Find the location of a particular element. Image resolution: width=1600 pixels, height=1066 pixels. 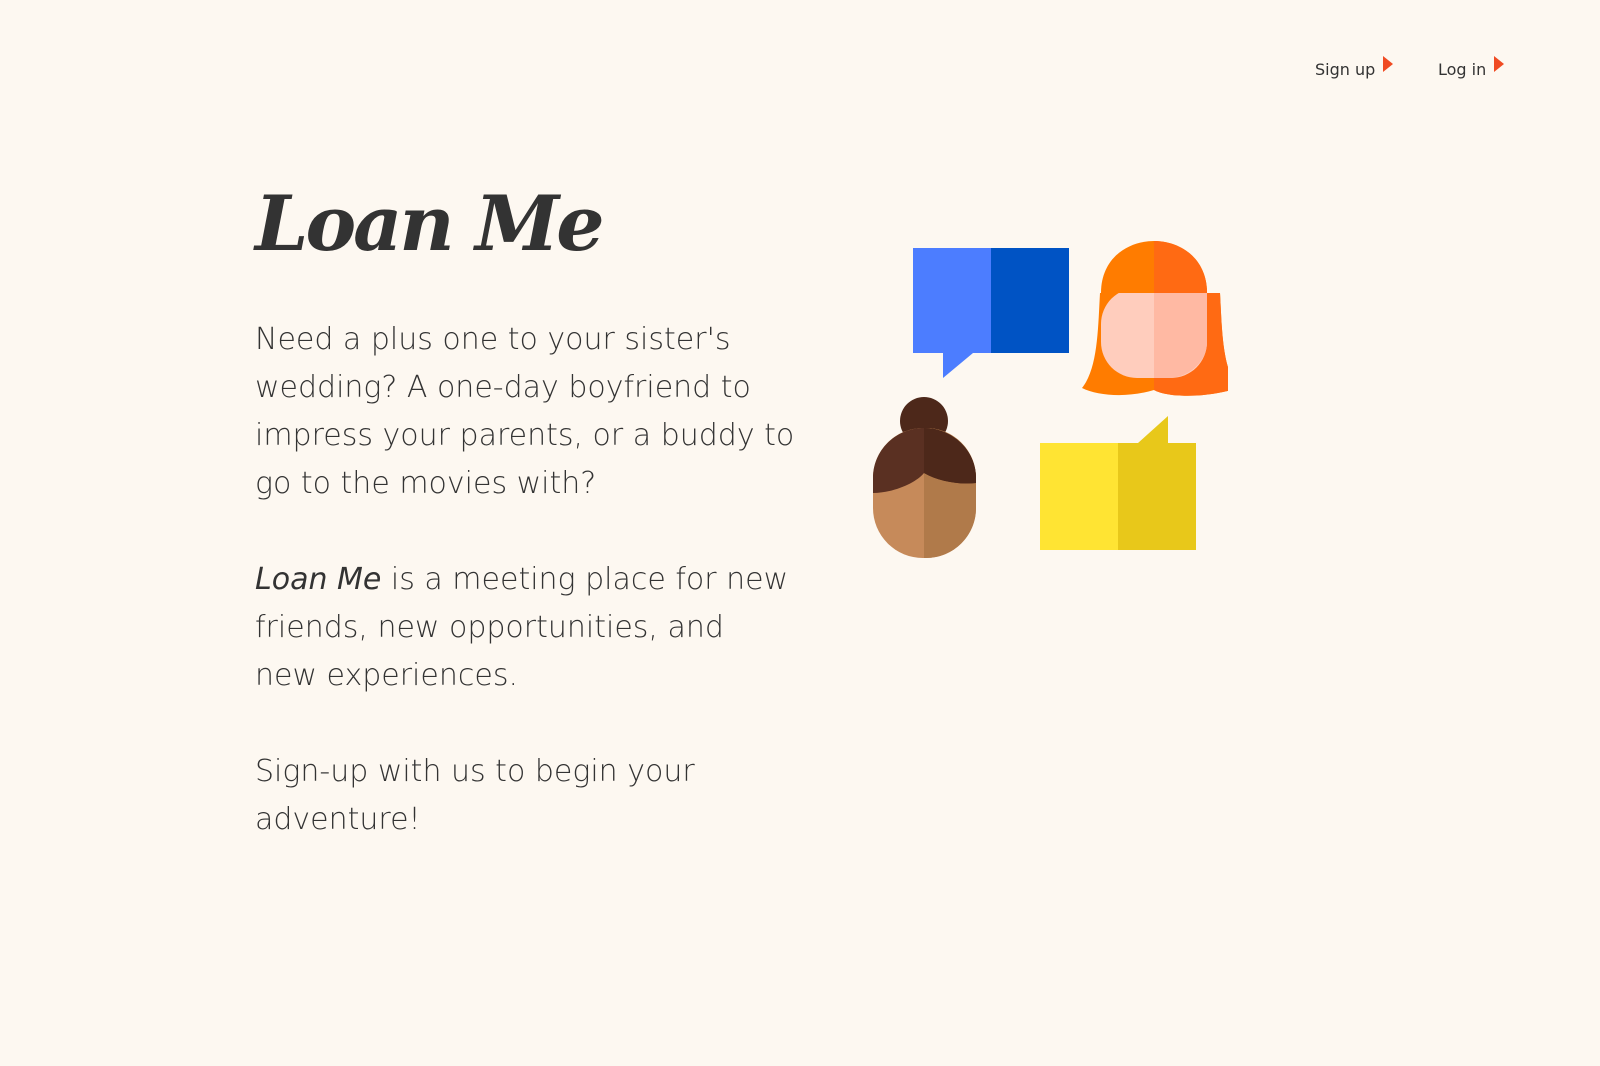

signup-label: Sign up is located at coordinates (1345, 69).